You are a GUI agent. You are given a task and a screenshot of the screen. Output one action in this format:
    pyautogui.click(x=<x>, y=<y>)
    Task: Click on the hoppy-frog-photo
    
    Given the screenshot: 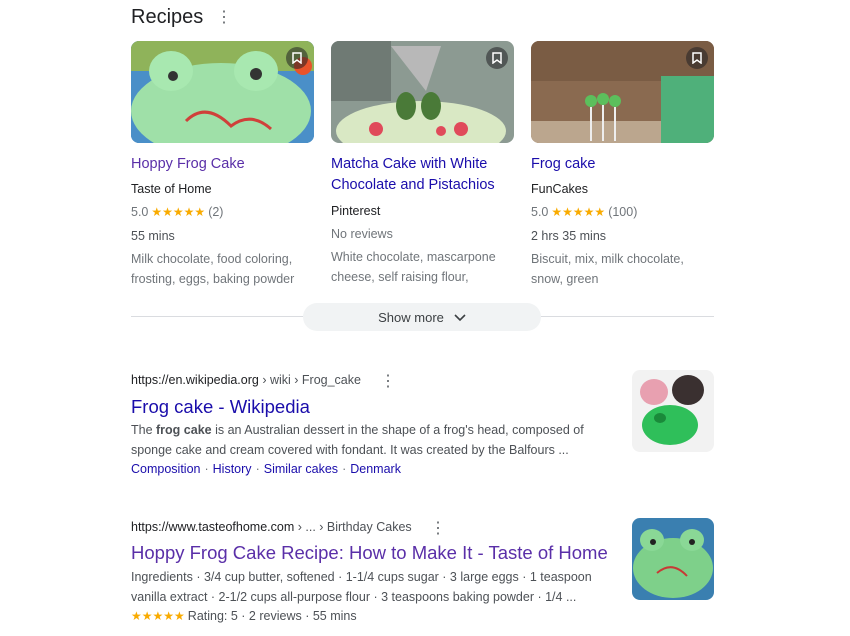 What is the action you would take?
    pyautogui.click(x=673, y=559)
    